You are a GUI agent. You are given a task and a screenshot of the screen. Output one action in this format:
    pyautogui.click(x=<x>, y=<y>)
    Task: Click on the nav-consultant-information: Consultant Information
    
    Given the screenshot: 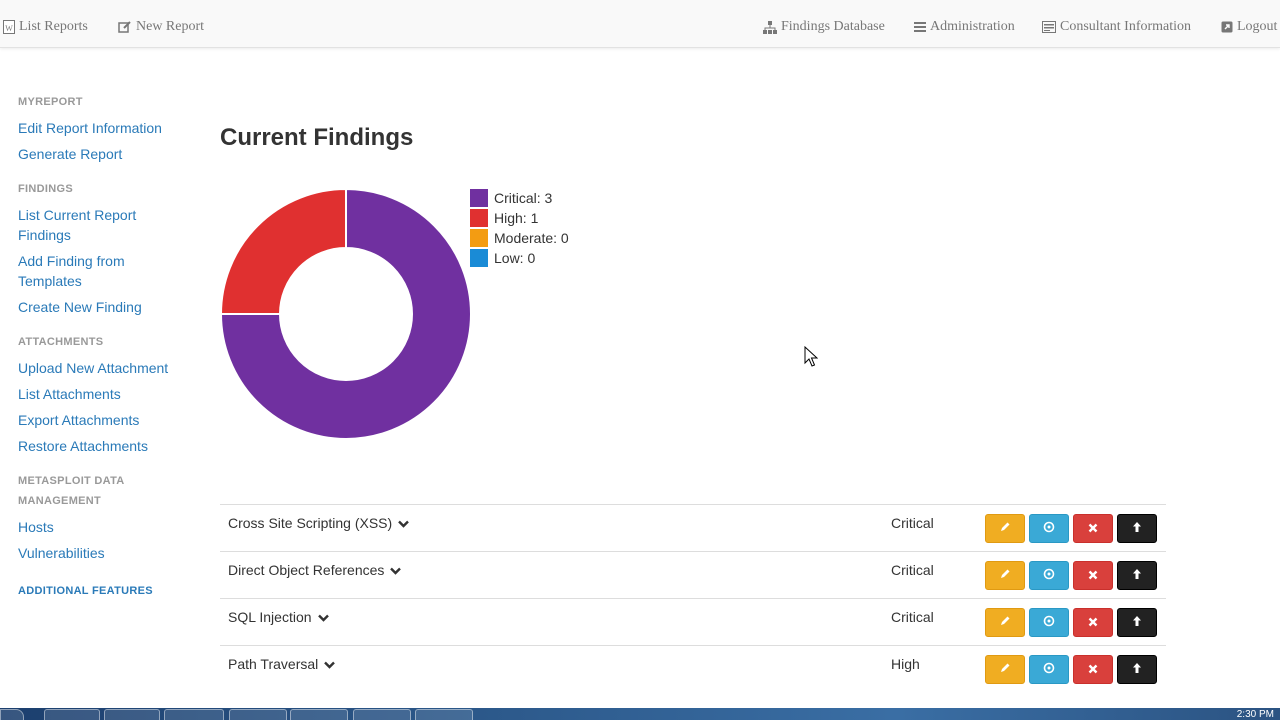 What is the action you would take?
    pyautogui.click(x=1116, y=27)
    